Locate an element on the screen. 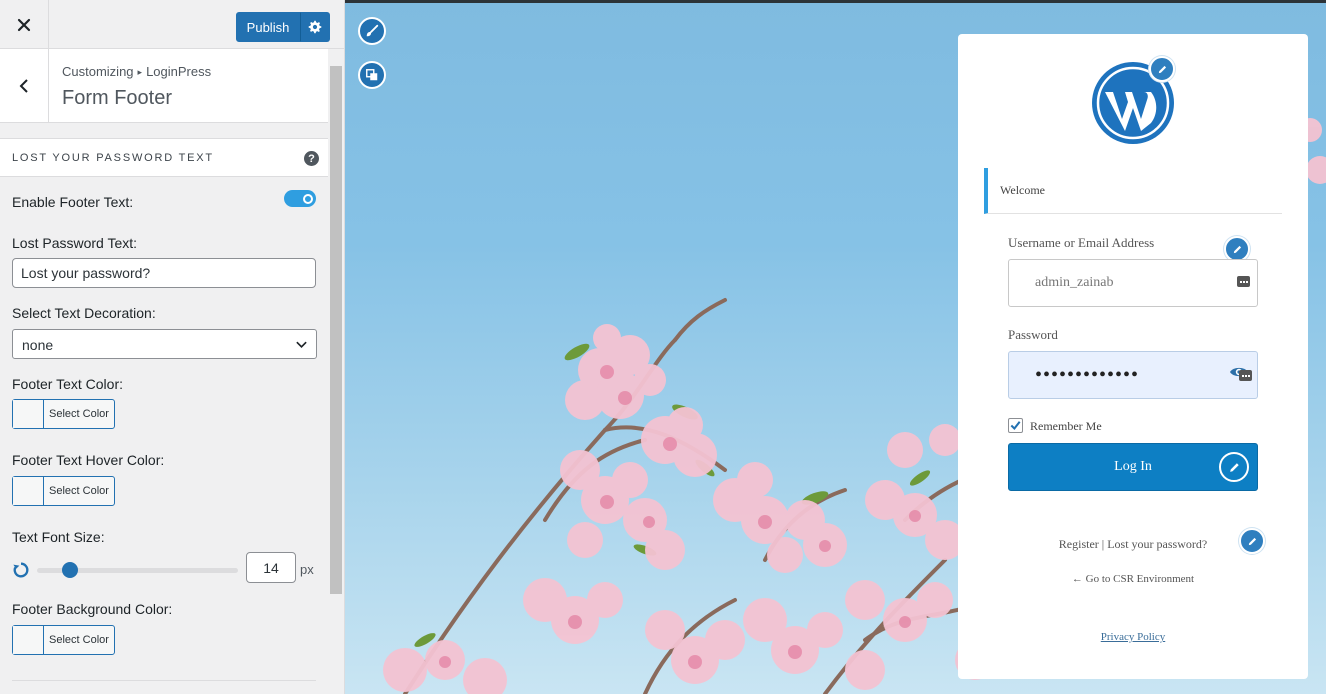  font-size-label: Text Font Size: is located at coordinates (58, 537).